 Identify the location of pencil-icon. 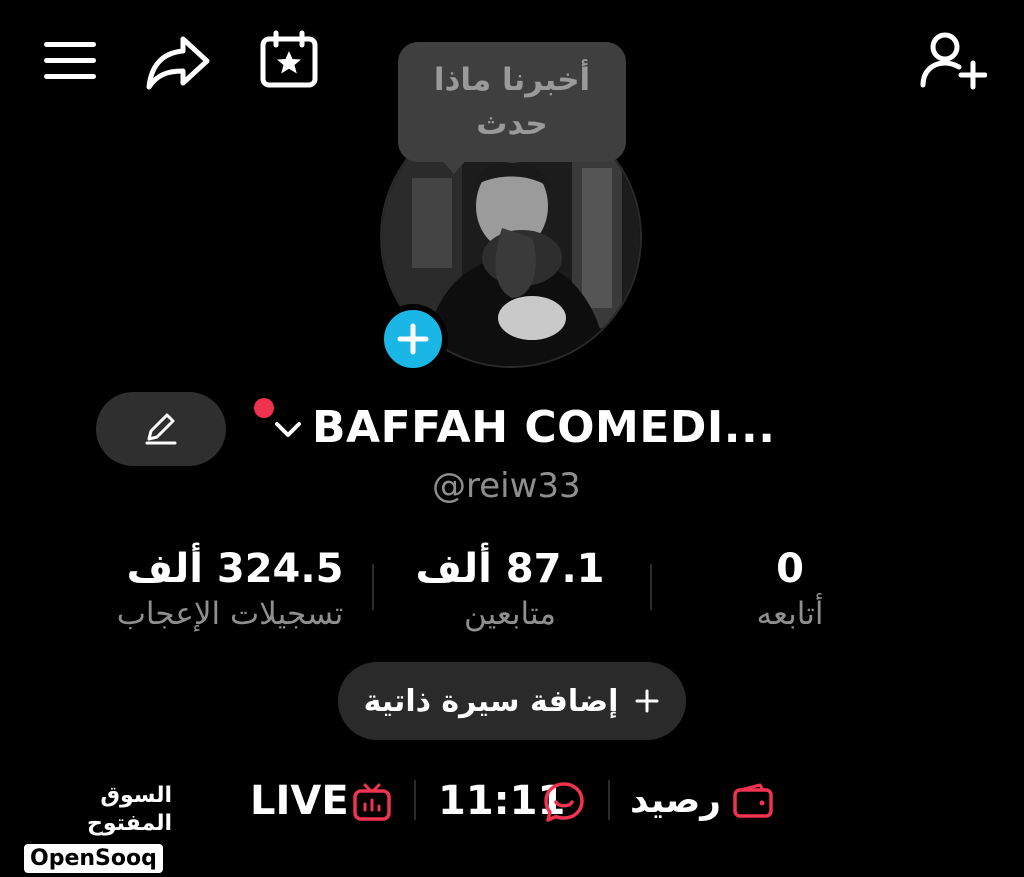
(161, 429).